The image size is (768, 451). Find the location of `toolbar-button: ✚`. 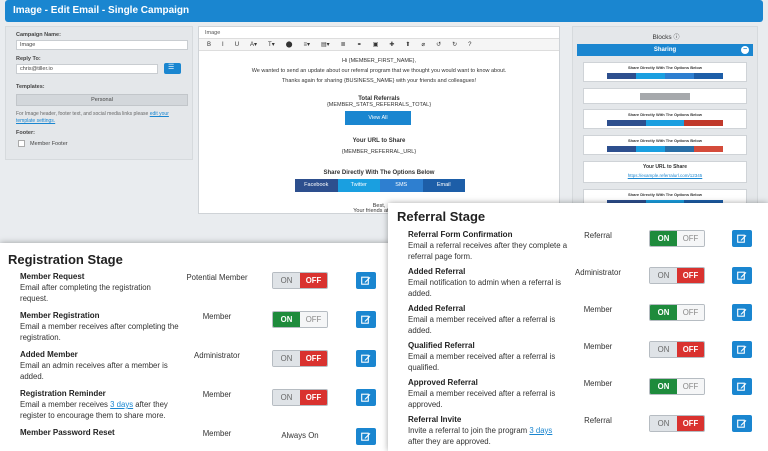

toolbar-button: ✚ is located at coordinates (391, 44).